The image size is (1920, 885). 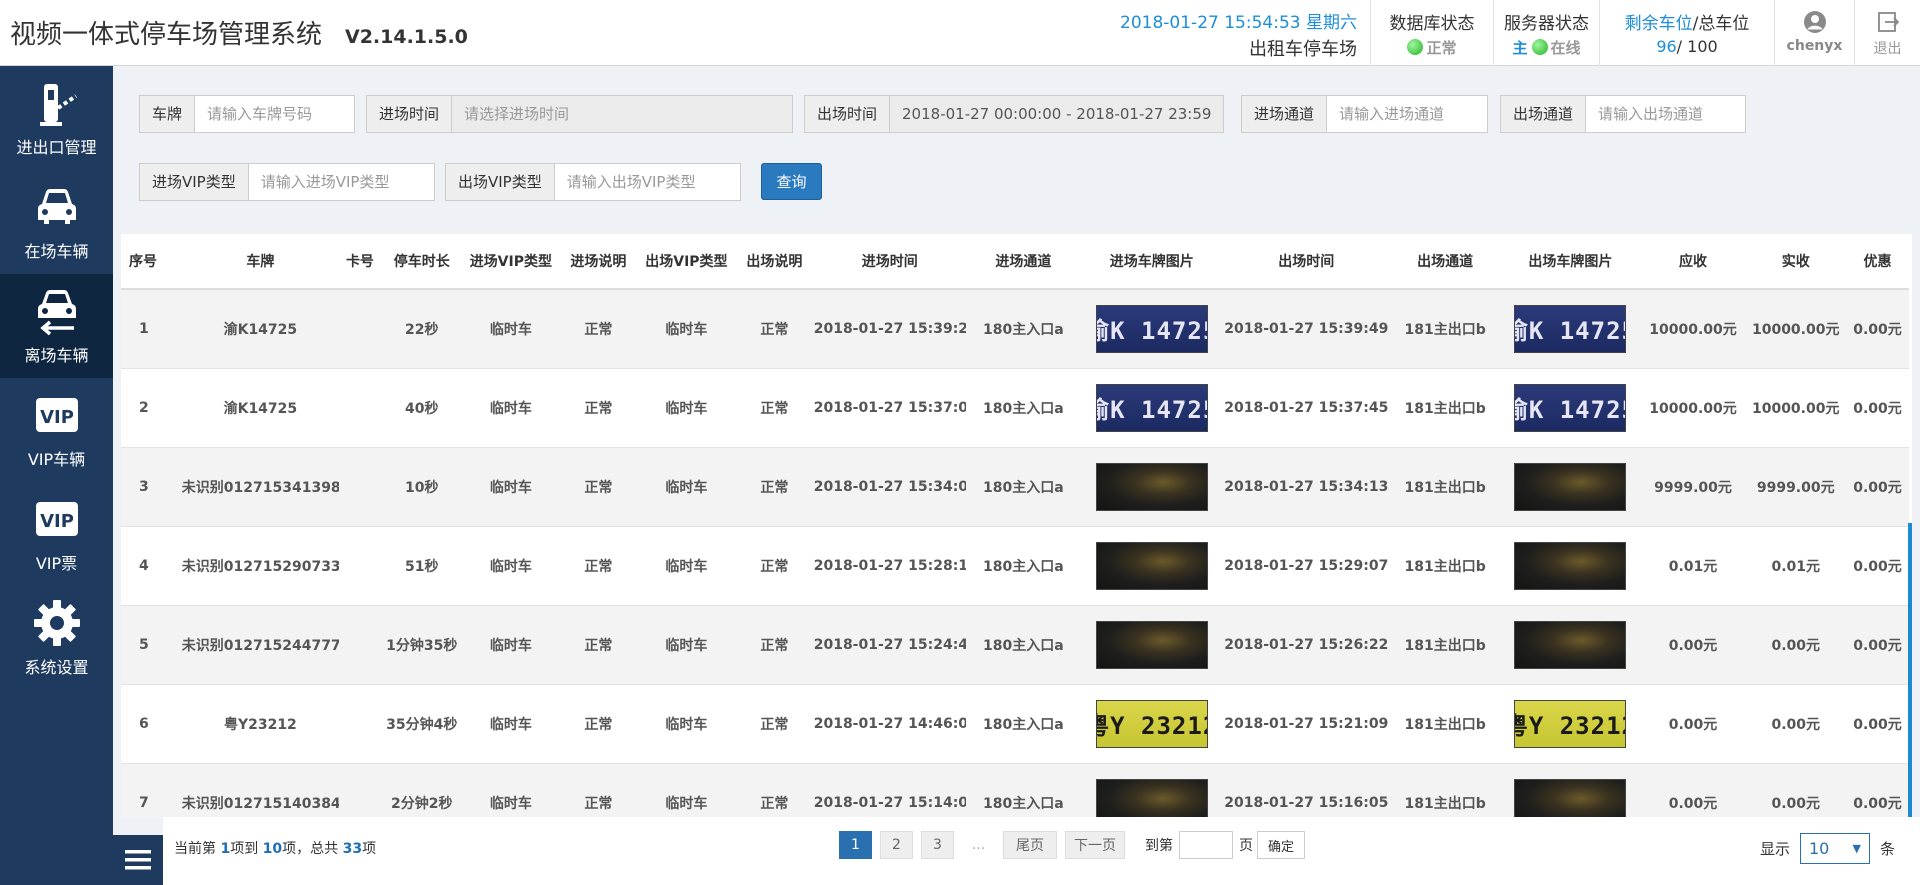 I want to click on user-menu: chenyx, so click(x=1814, y=33).